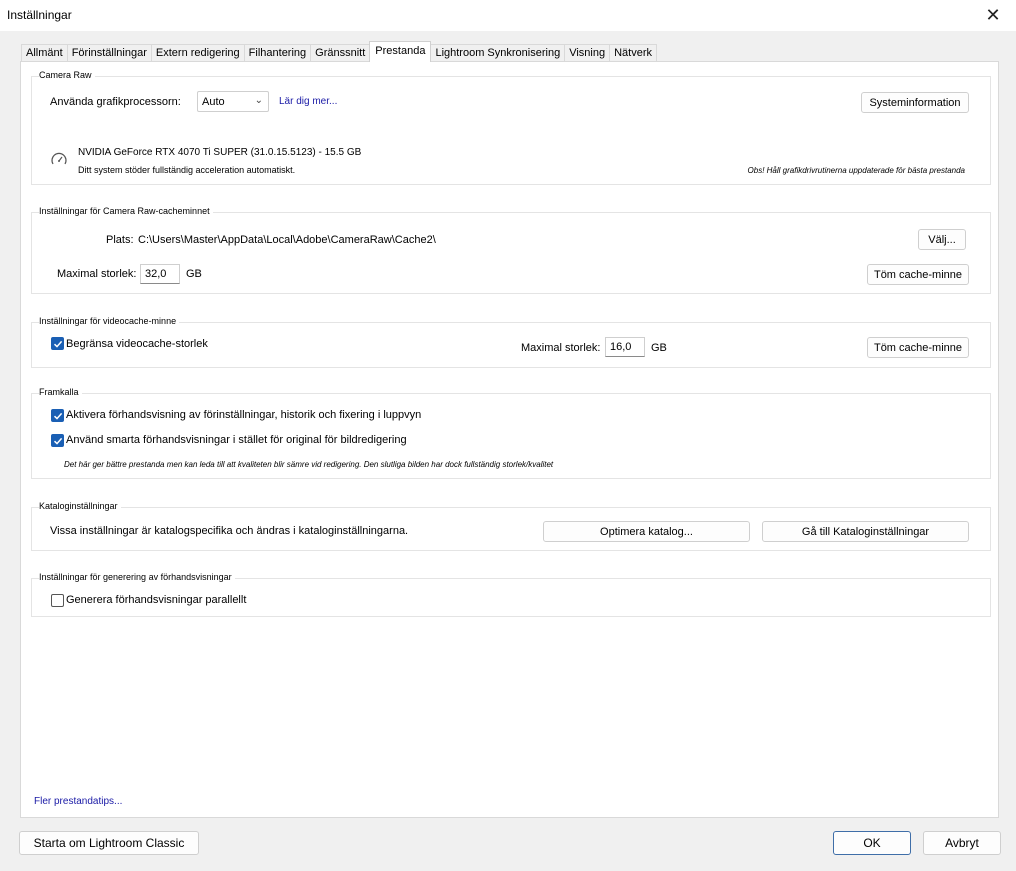 This screenshot has height=871, width=1016. I want to click on tab-forinstallningar: Förinställningar, so click(109, 53).